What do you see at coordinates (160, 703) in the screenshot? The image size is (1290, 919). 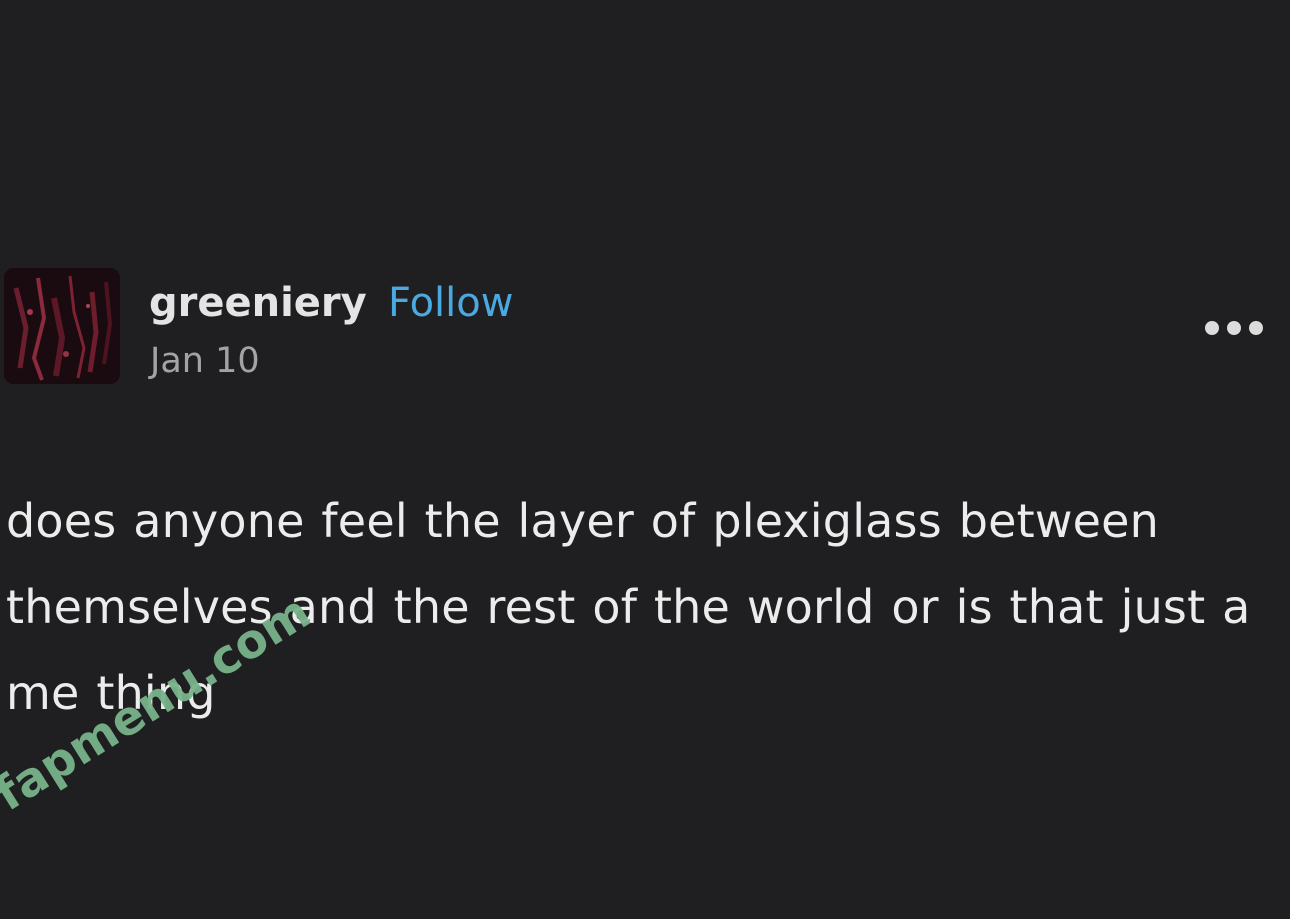 I see `watermark-logo: fapmenu.com` at bounding box center [160, 703].